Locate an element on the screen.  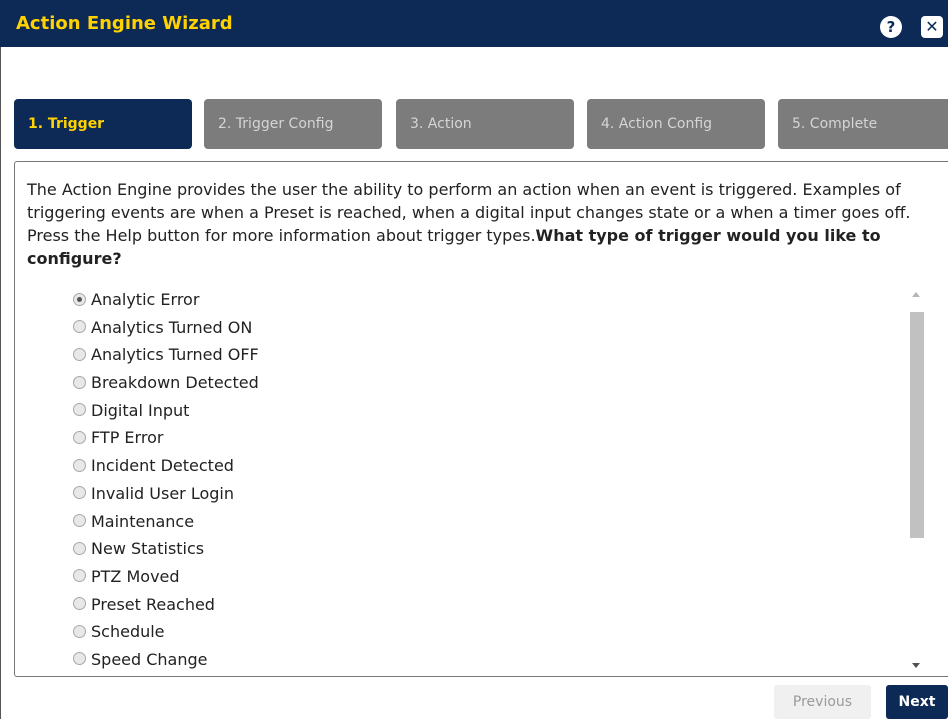
trigger-option: Analytics Turned OFF is located at coordinates (500, 357).